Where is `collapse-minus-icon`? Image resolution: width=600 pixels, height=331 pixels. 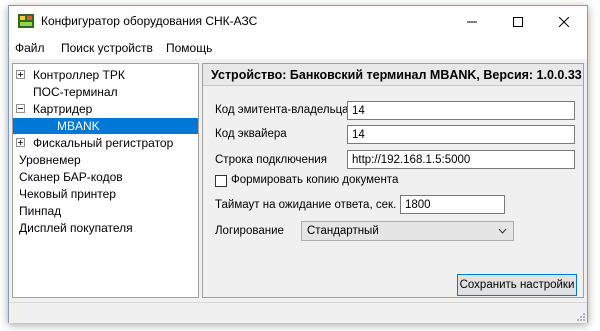 collapse-minus-icon is located at coordinates (20, 108).